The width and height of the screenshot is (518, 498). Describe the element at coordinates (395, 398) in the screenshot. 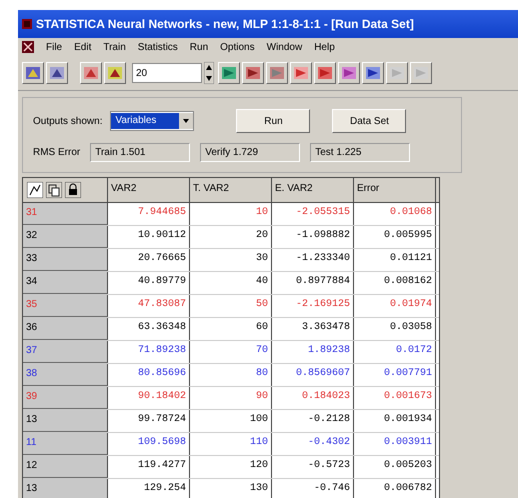

I see `table-cell: 0.001673` at that location.